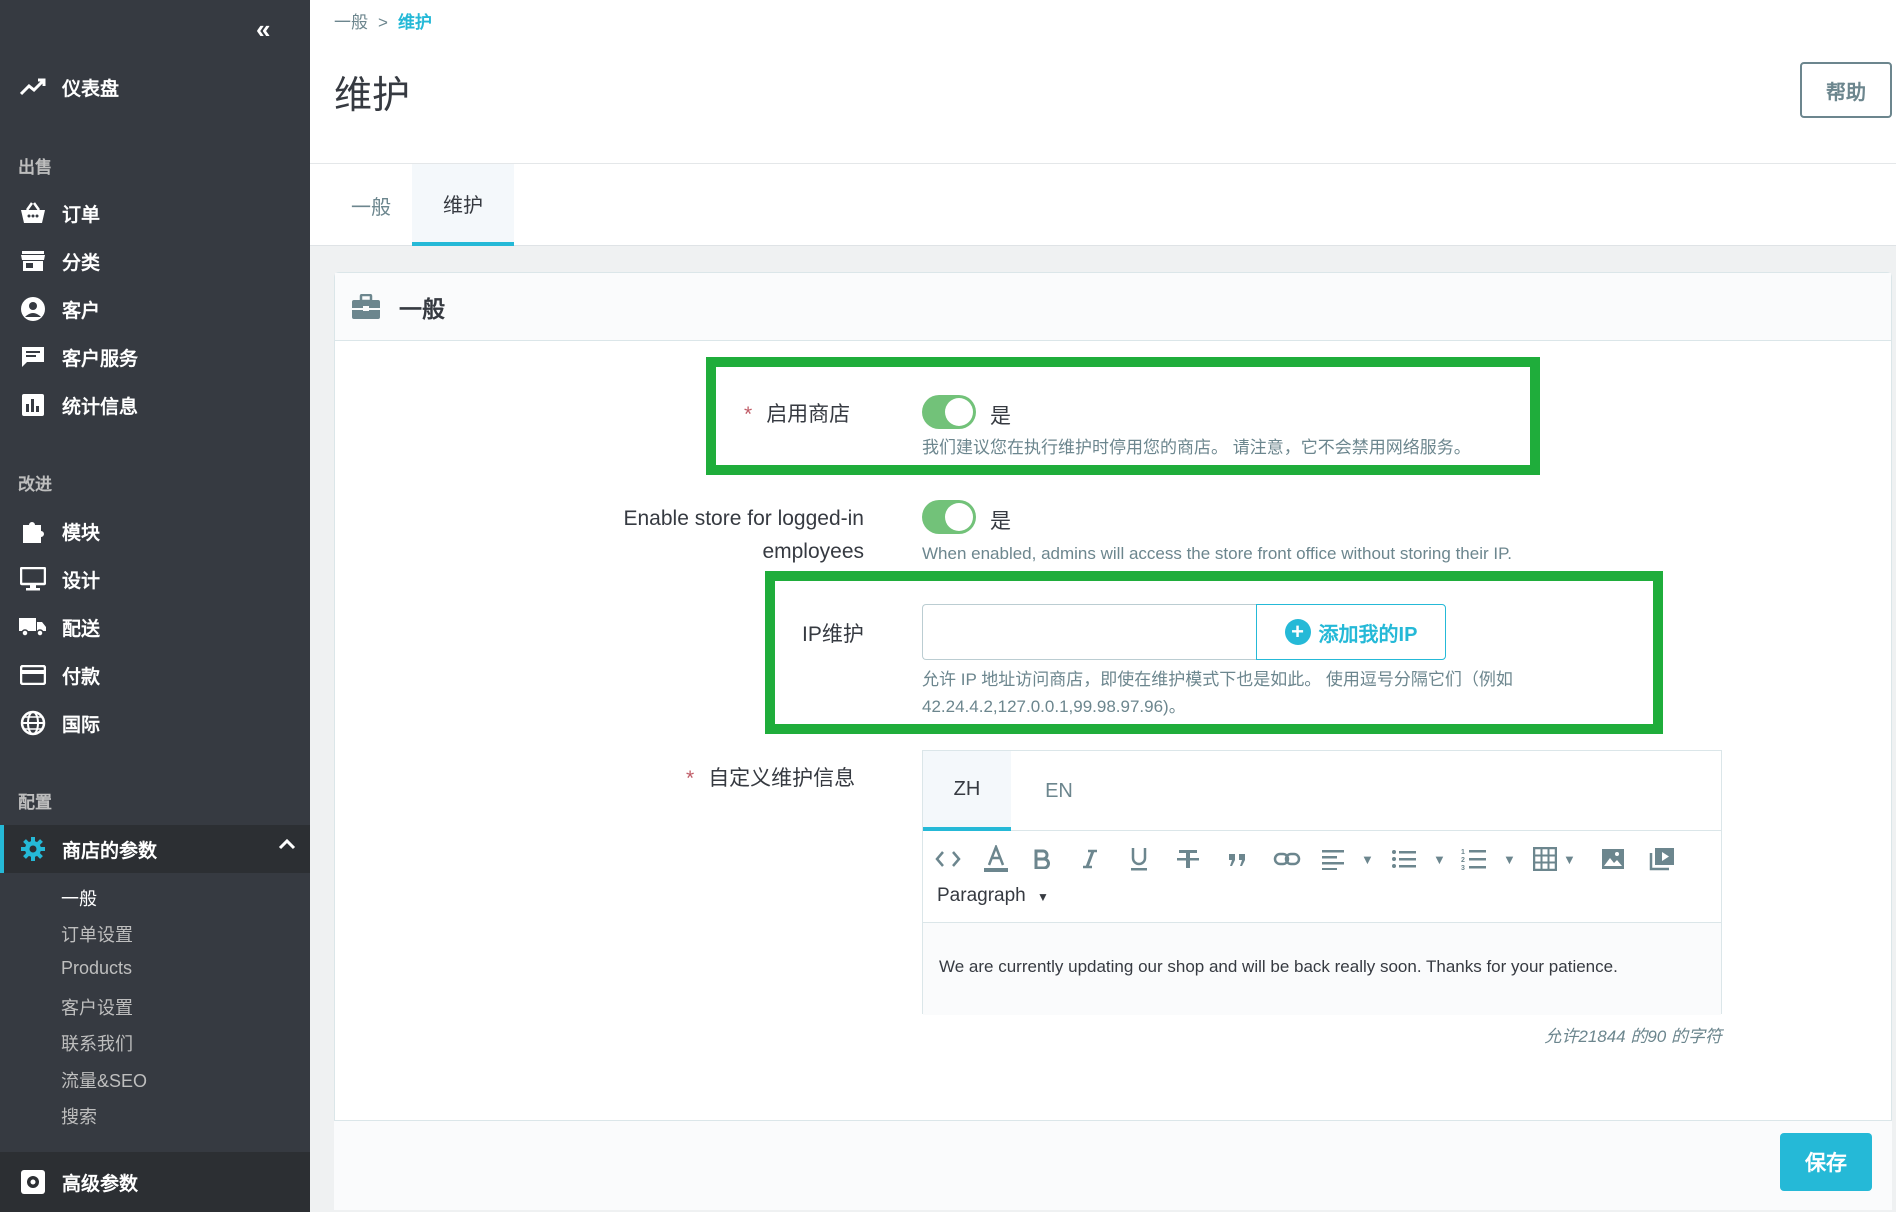 The height and width of the screenshot is (1212, 1896). What do you see at coordinates (100, 359) in the screenshot?
I see `sidebar-item-label: 客户服务` at bounding box center [100, 359].